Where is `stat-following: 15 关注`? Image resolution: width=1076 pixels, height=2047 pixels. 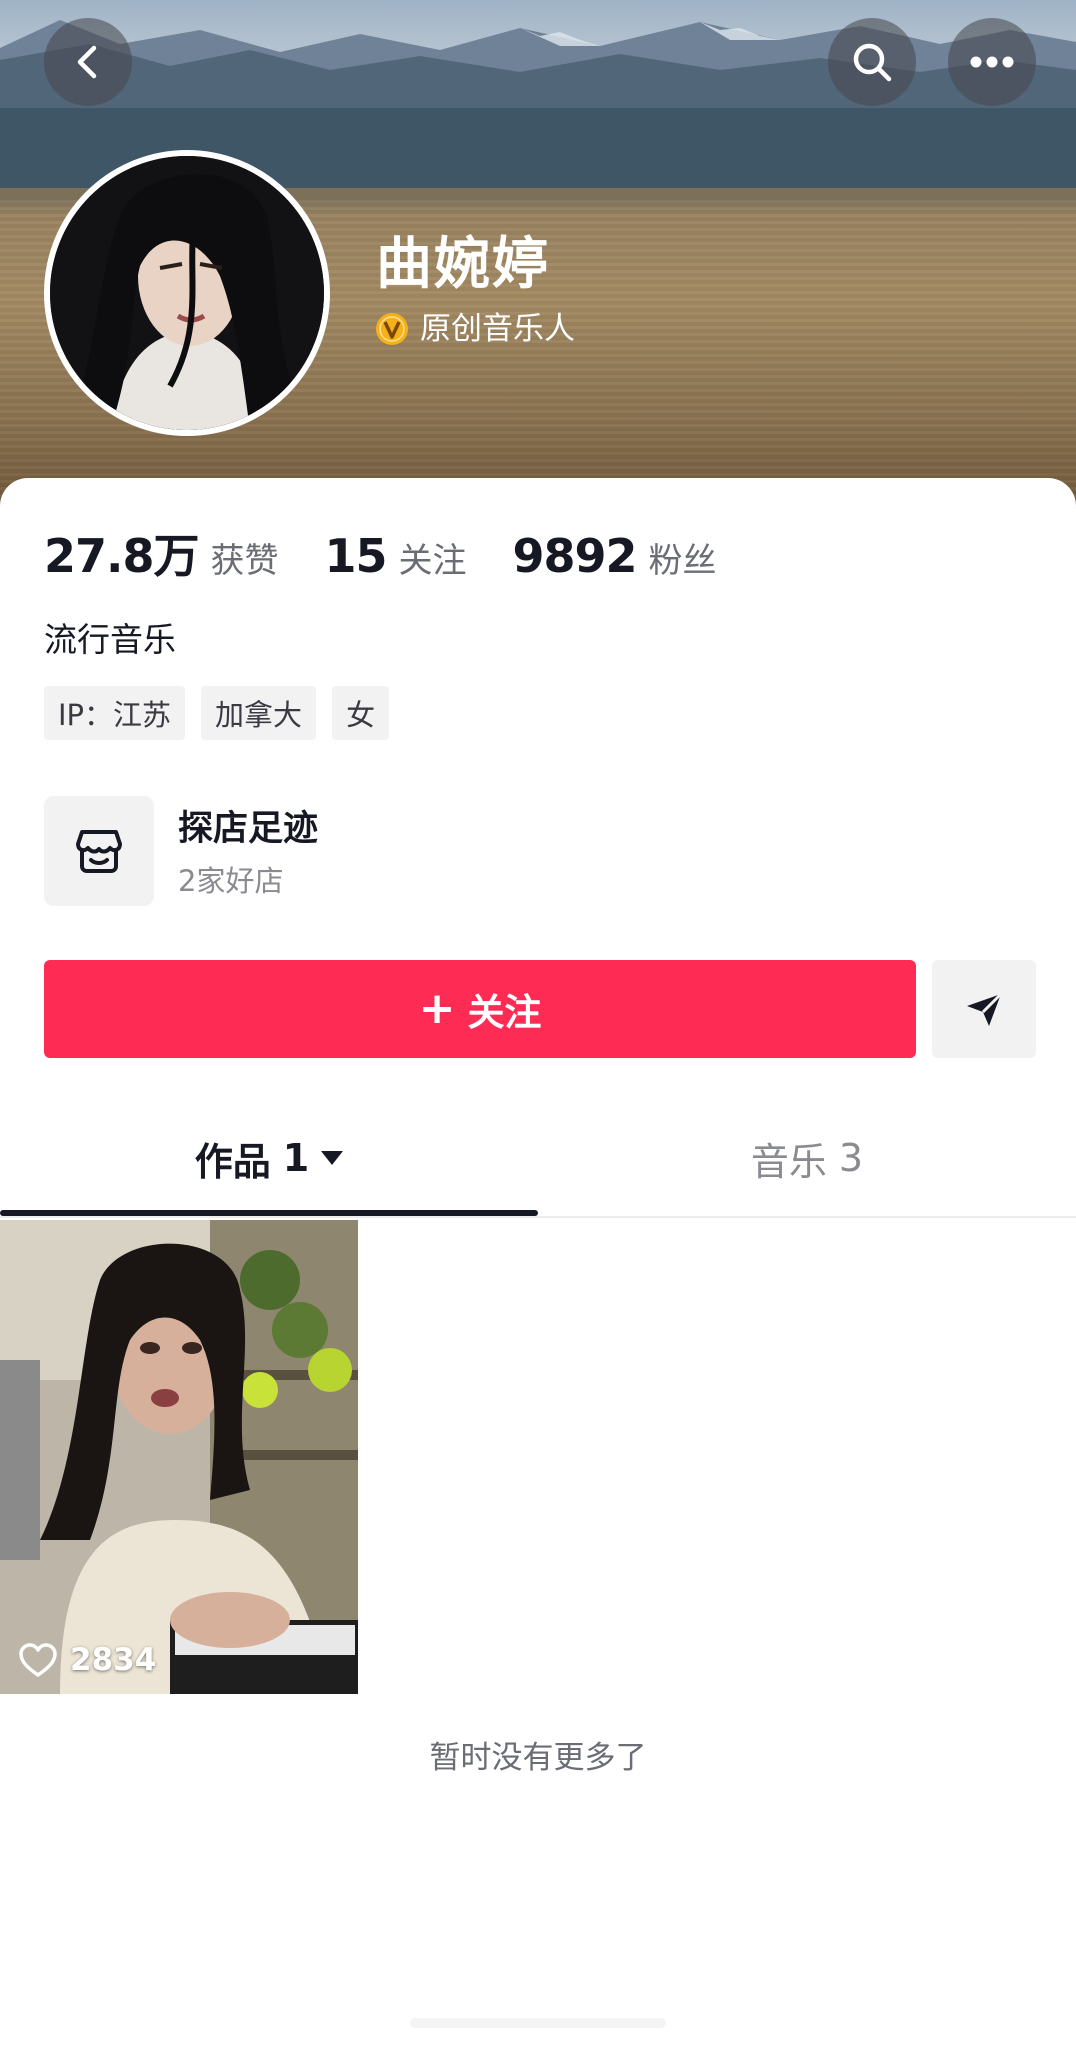
stat-following: 15 关注 is located at coordinates (396, 556).